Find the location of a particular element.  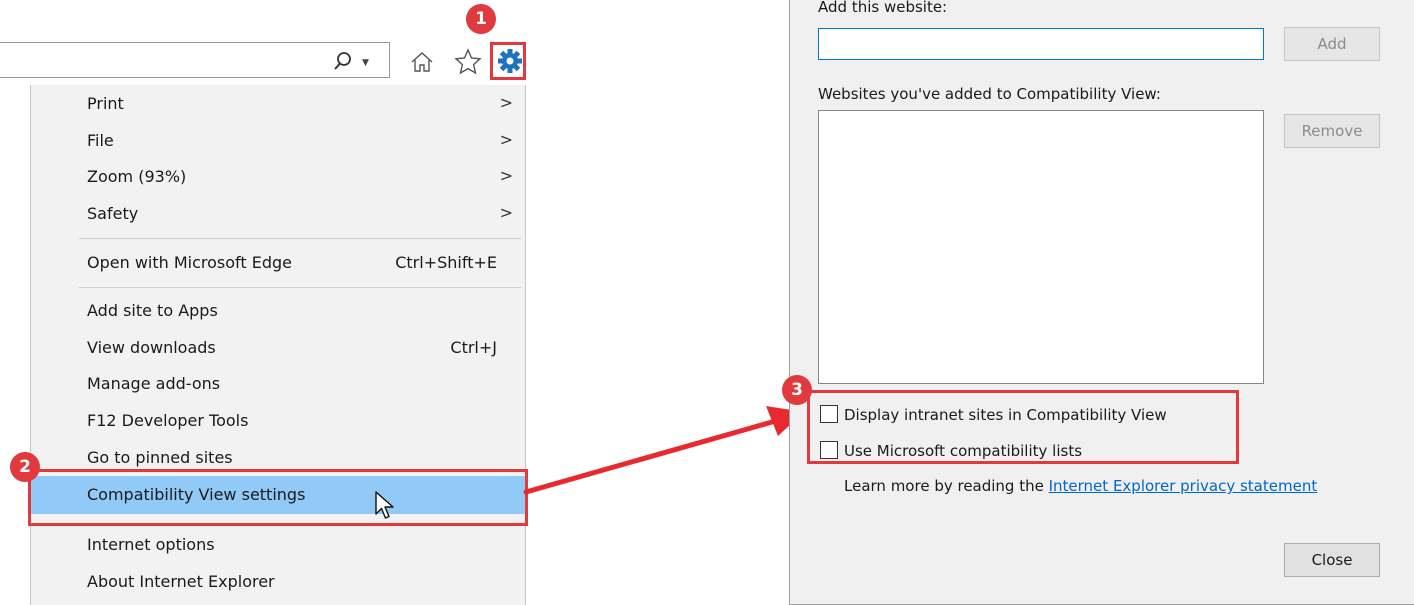

home-icon is located at coordinates (422, 62).